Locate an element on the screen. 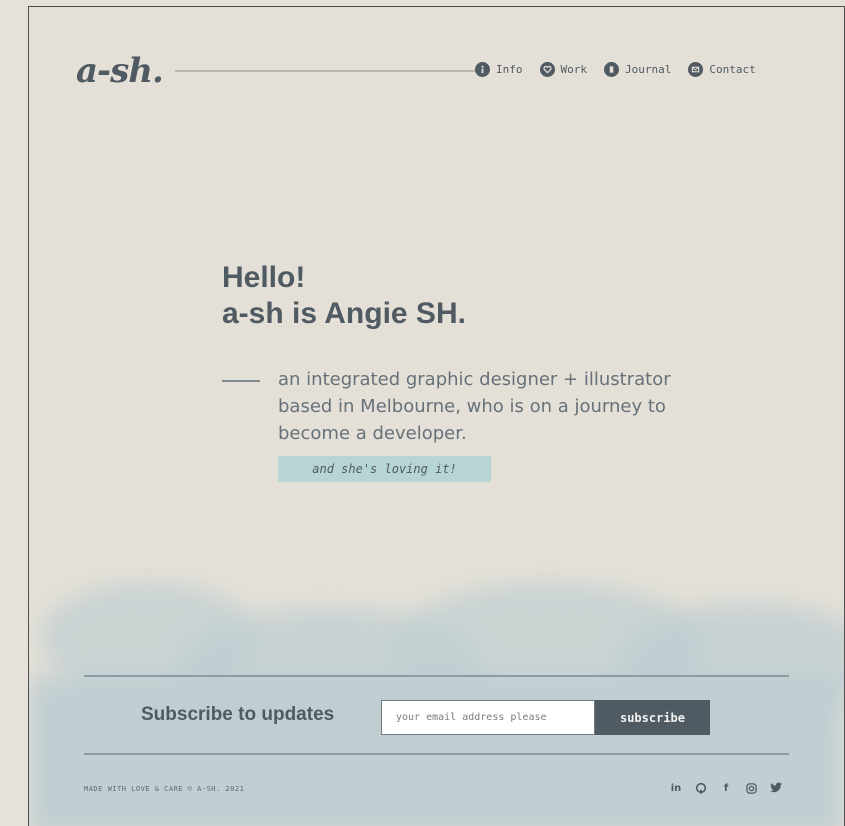  nav-item-info: Info is located at coordinates (499, 69).